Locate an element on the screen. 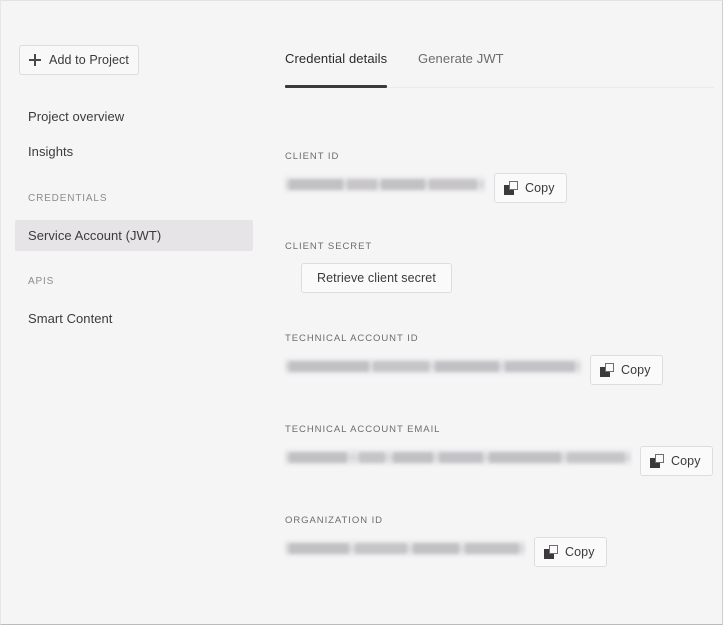  field-technical-account-id: TECHNICAL ACCOUNT ID Copy is located at coordinates (474, 359).